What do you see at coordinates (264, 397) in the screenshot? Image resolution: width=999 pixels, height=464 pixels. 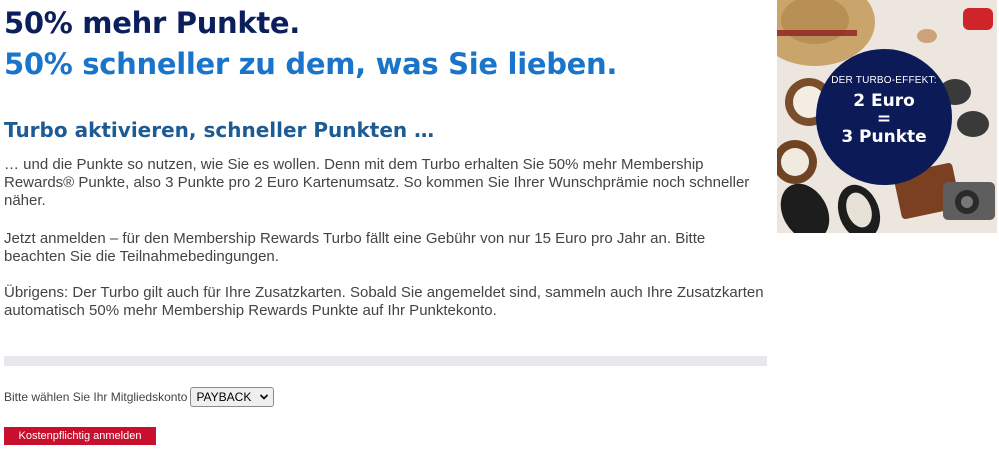 I see `chevron-down-icon` at bounding box center [264, 397].